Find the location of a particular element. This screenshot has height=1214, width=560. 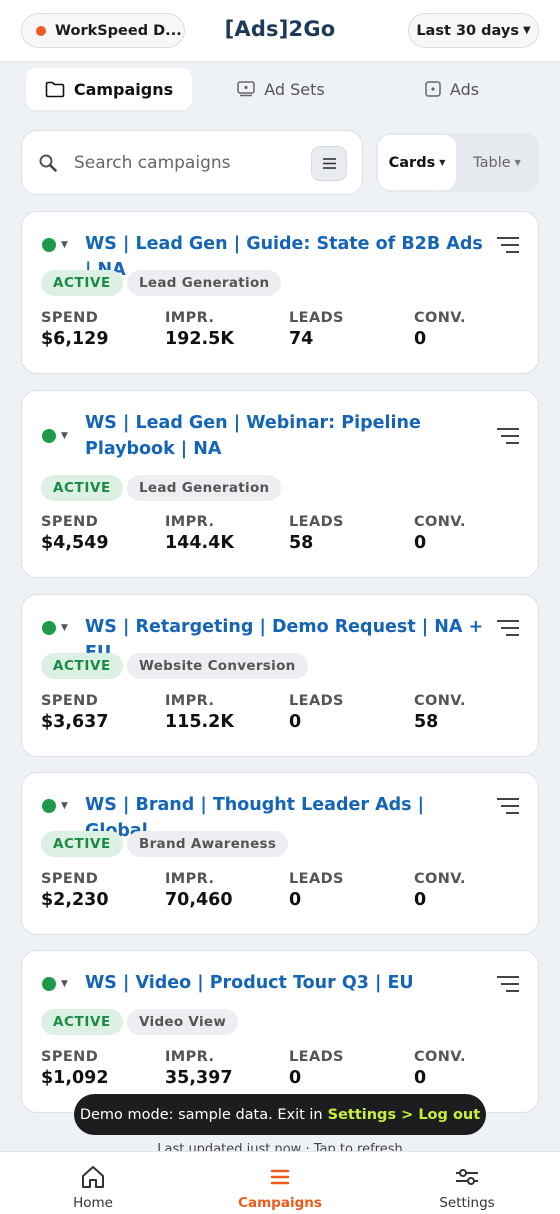

date-range-dropdown: Last 30 days ▼ is located at coordinates (473, 30).